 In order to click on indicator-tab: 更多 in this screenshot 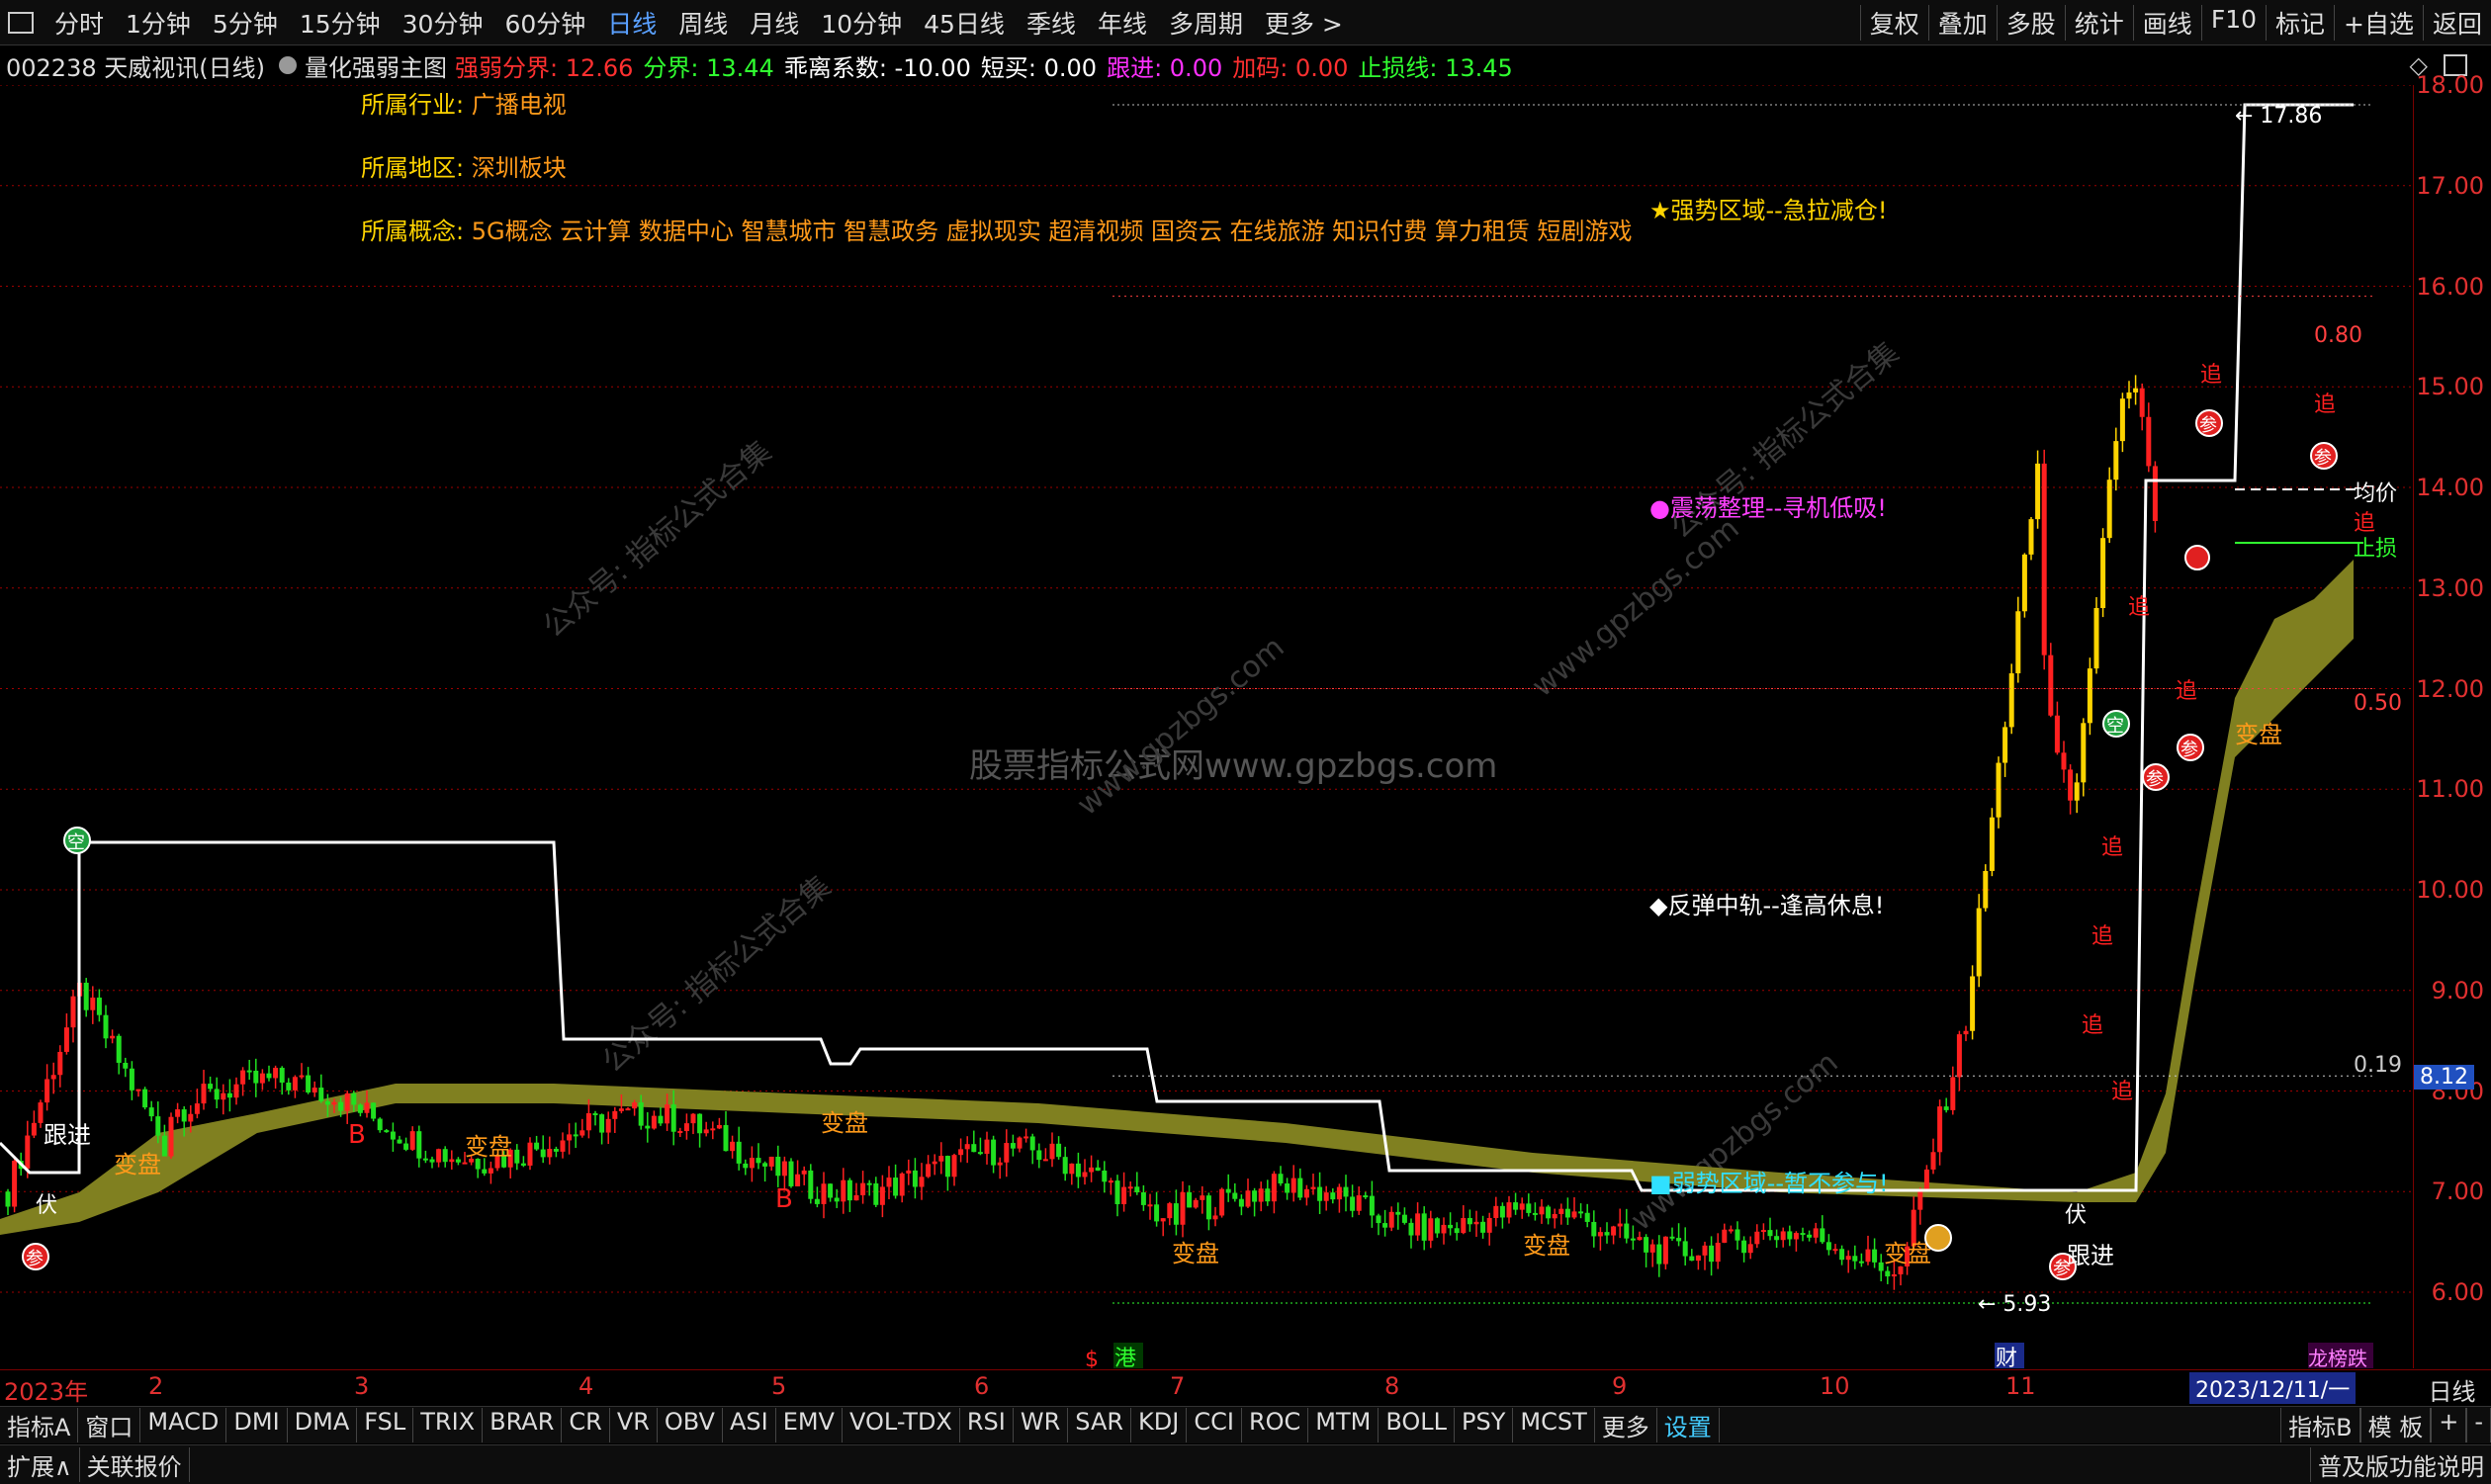, I will do `click(1626, 1425)`.